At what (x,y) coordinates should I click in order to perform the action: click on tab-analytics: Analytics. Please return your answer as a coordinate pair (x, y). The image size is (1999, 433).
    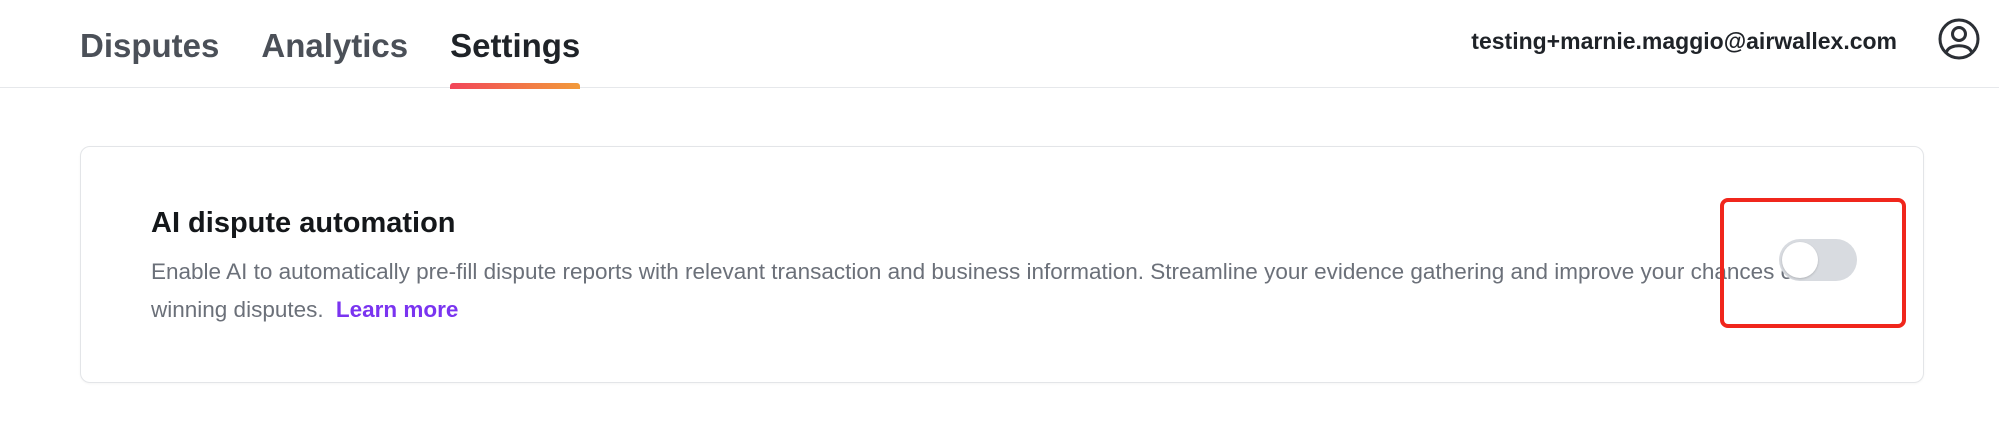
    Looking at the image, I should click on (334, 44).